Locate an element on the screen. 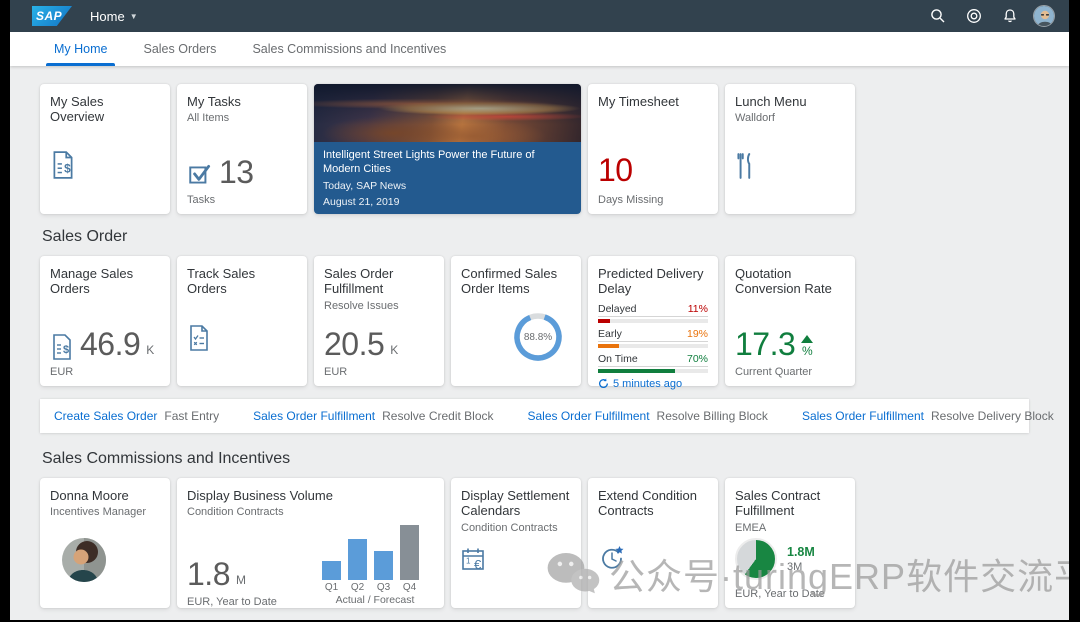 The image size is (1080, 622). kpi-unit: K is located at coordinates (394, 350).